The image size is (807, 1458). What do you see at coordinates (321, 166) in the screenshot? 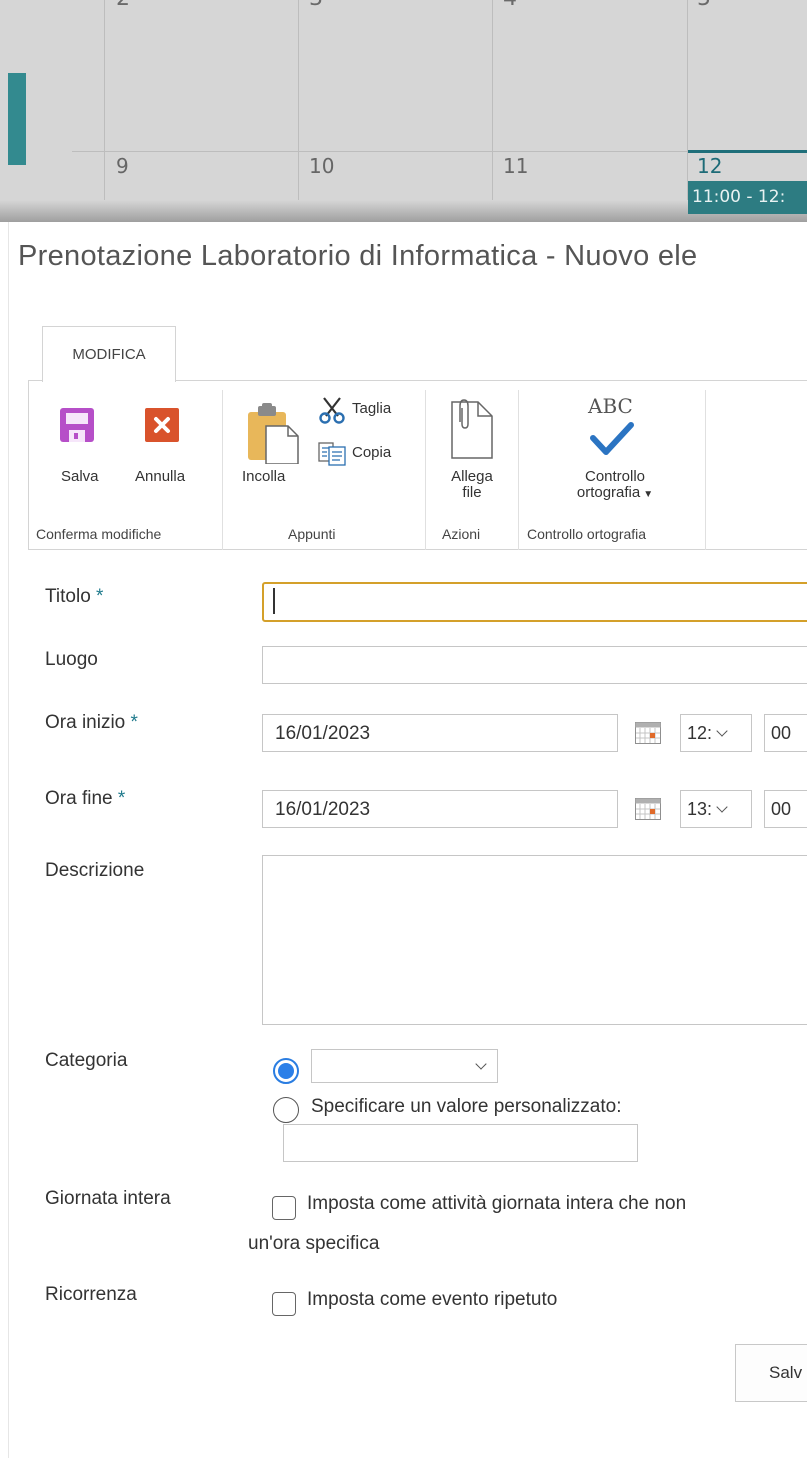
I see `calendar-day-number: 10` at bounding box center [321, 166].